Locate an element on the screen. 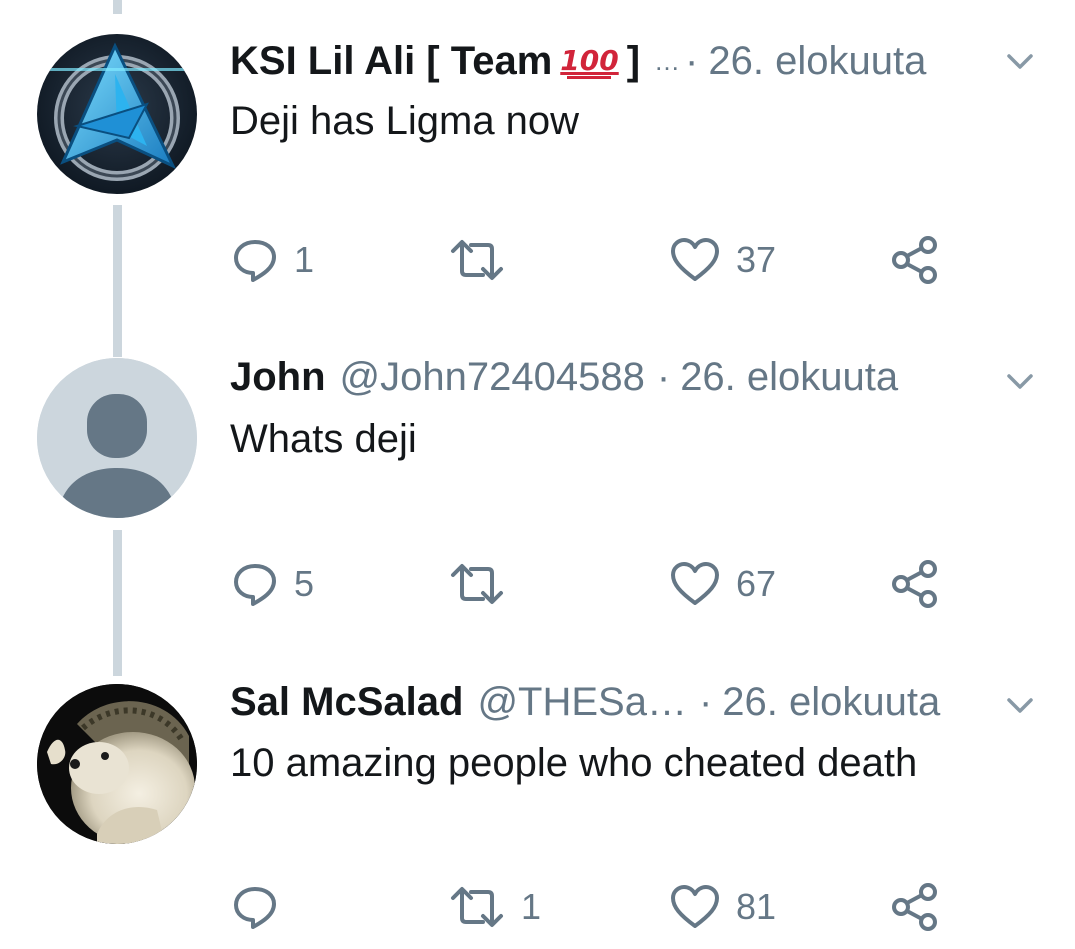 Image resolution: width=1075 pixels, height=949 pixels. ali-a-logo-icon is located at coordinates (117, 114).